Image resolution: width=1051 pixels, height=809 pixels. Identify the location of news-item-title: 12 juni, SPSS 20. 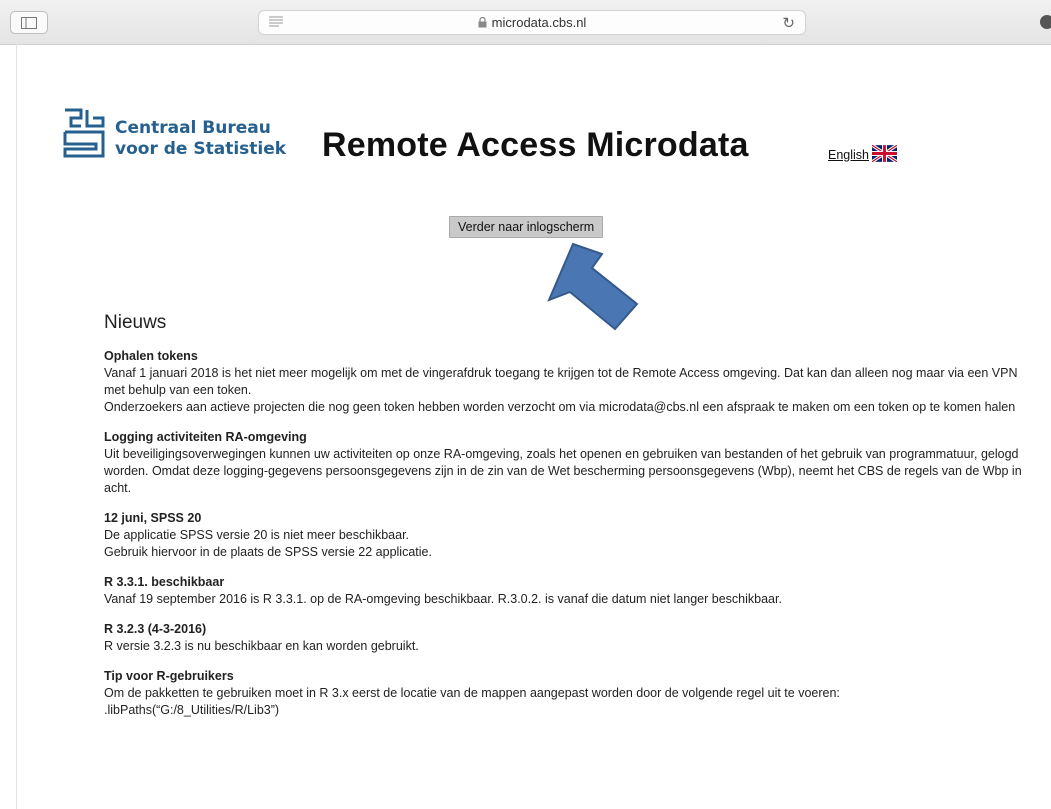
(153, 518).